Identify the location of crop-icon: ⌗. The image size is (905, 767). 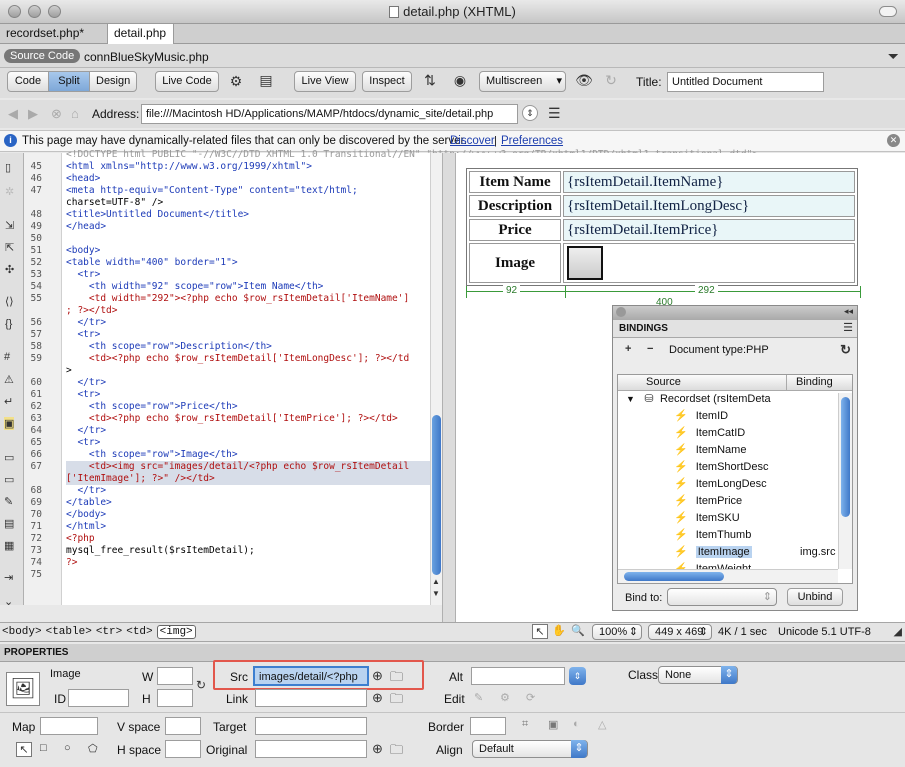
(525, 724).